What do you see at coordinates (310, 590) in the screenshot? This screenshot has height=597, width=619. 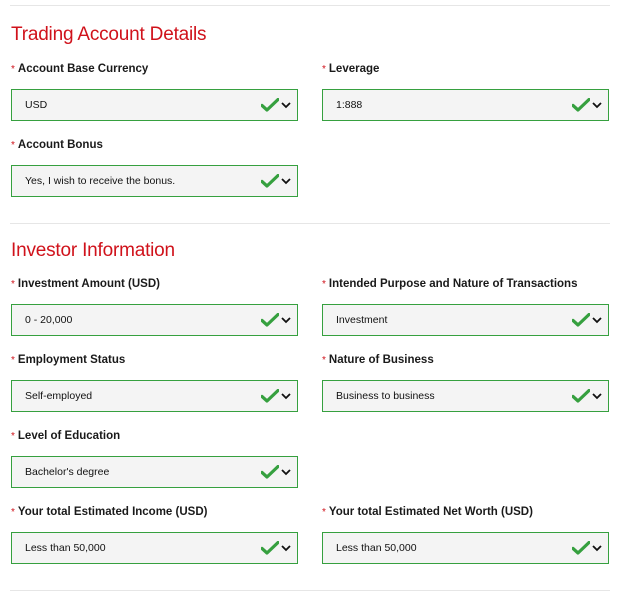 I see `bottom-divider` at bounding box center [310, 590].